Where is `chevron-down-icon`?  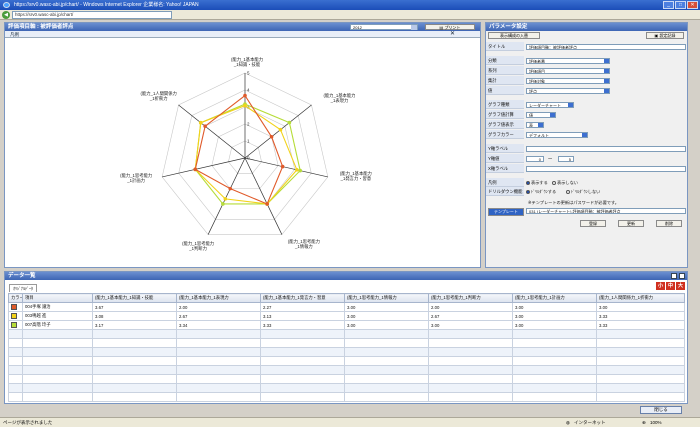 chevron-down-icon is located at coordinates (540, 124).